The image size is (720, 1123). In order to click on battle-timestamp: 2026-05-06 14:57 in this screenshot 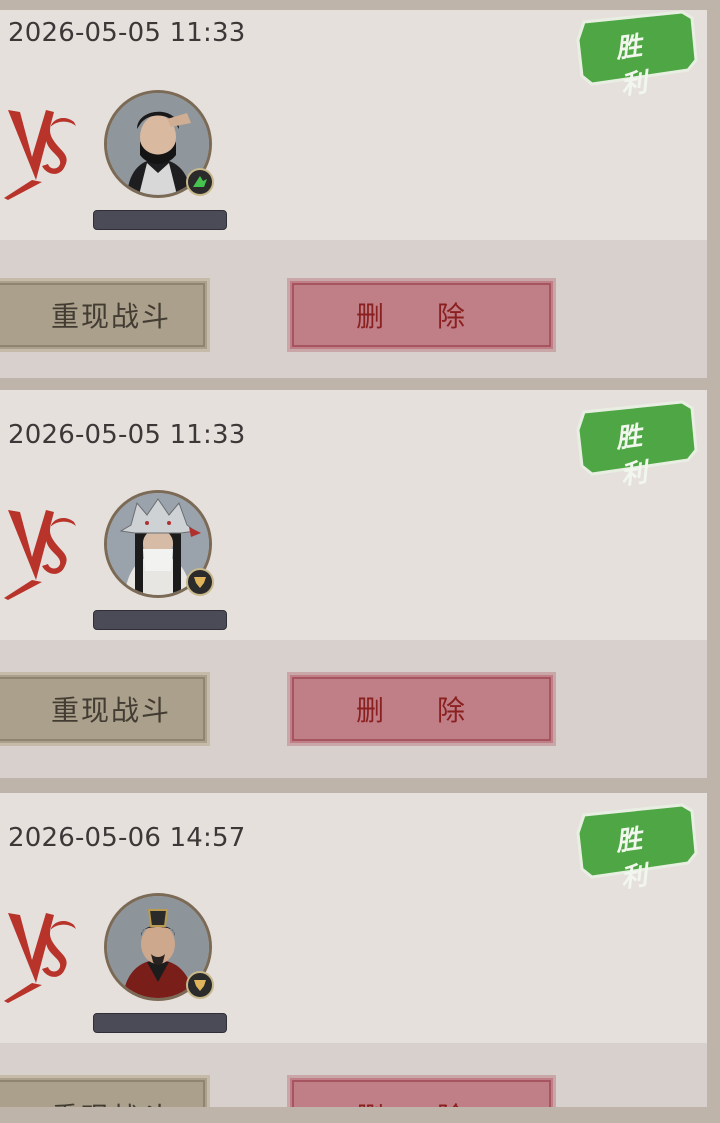, I will do `click(127, 838)`.